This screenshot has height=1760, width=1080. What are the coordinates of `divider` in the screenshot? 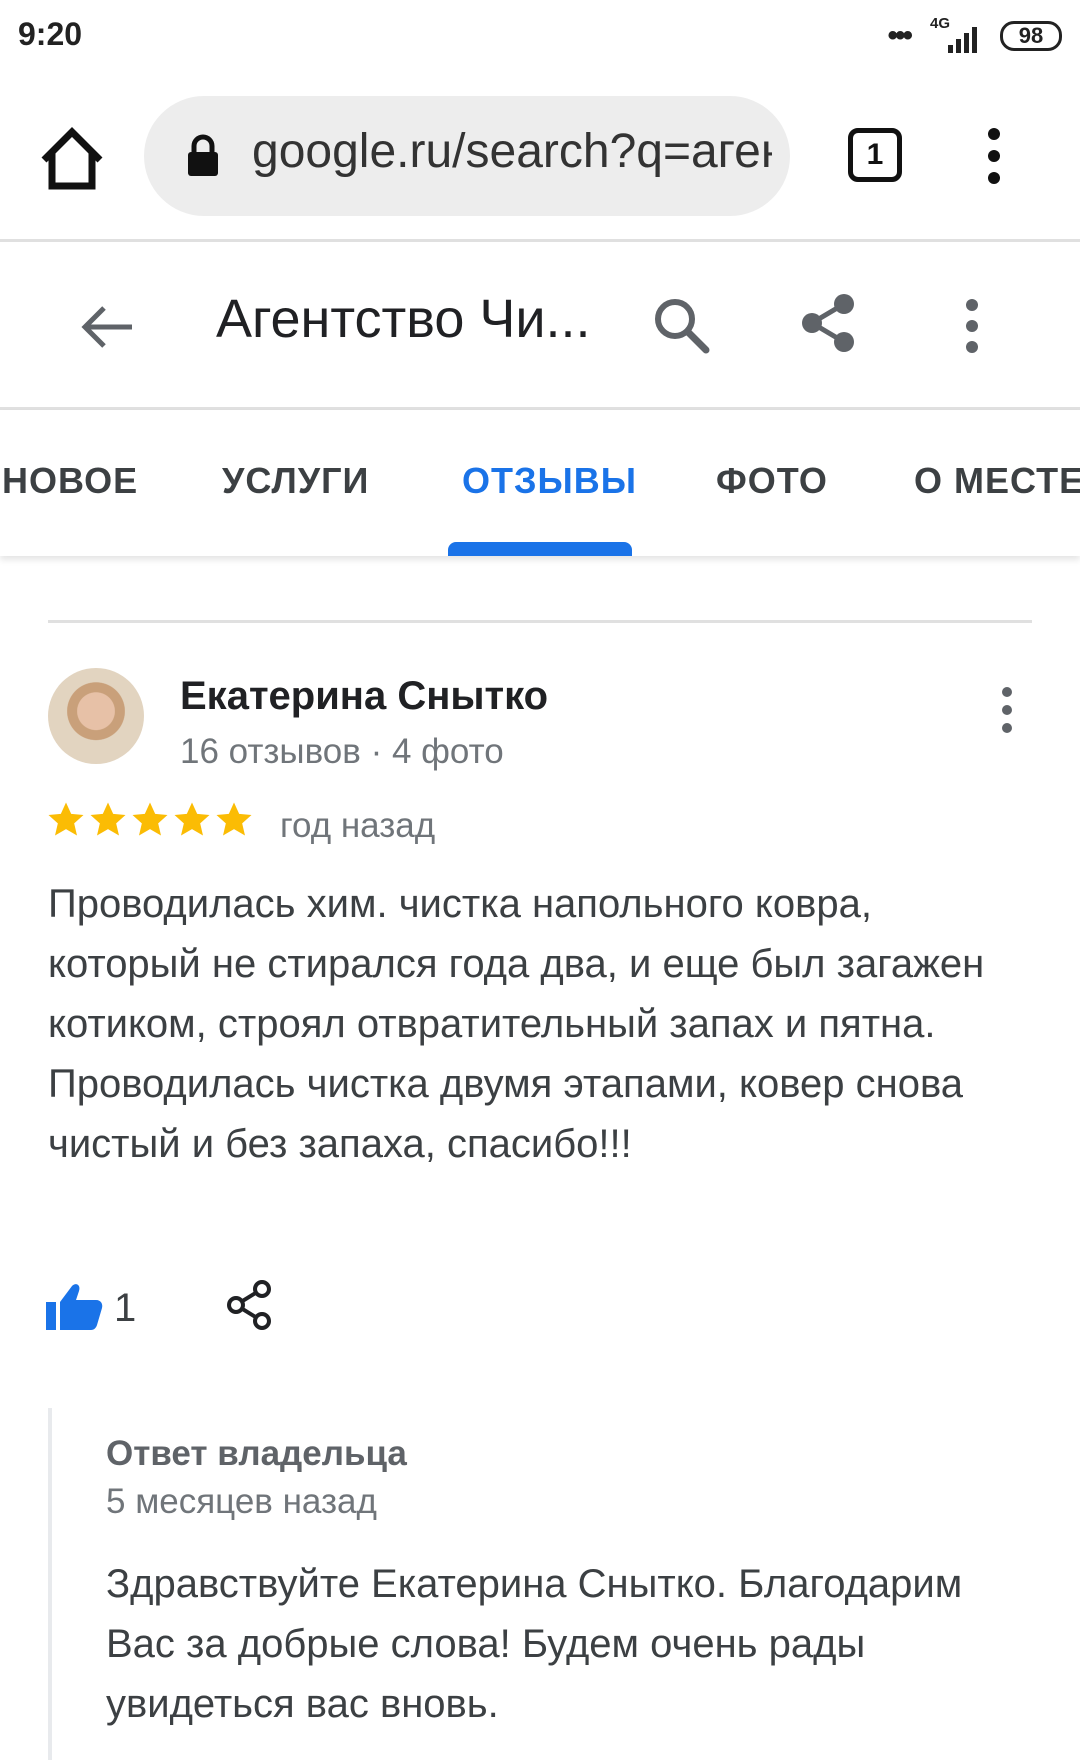 It's located at (540, 621).